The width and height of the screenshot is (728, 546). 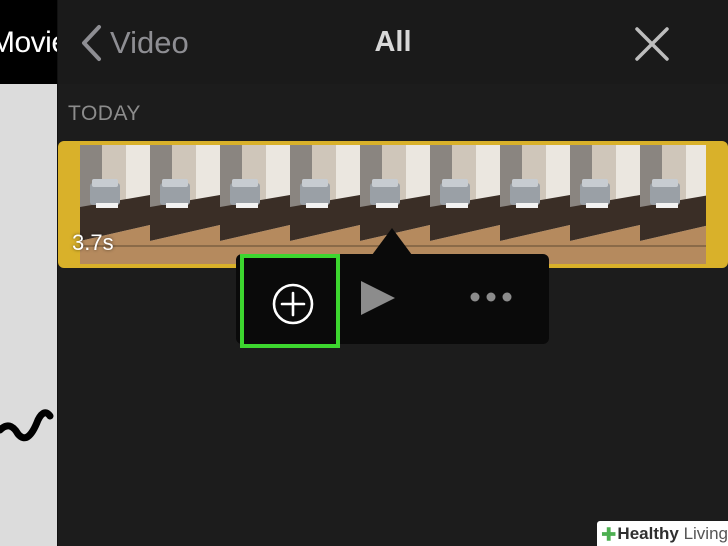 I want to click on clip-duration: 3.7s, so click(x=93, y=242).